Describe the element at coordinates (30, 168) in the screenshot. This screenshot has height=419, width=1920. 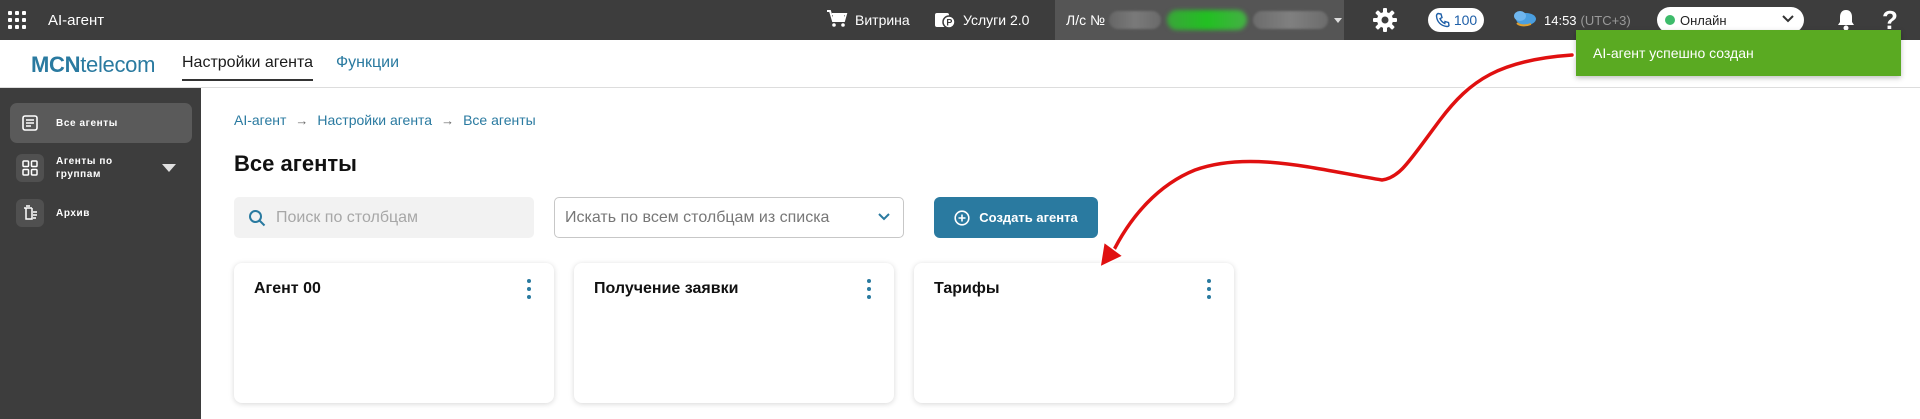
I see `grid-icon` at that location.